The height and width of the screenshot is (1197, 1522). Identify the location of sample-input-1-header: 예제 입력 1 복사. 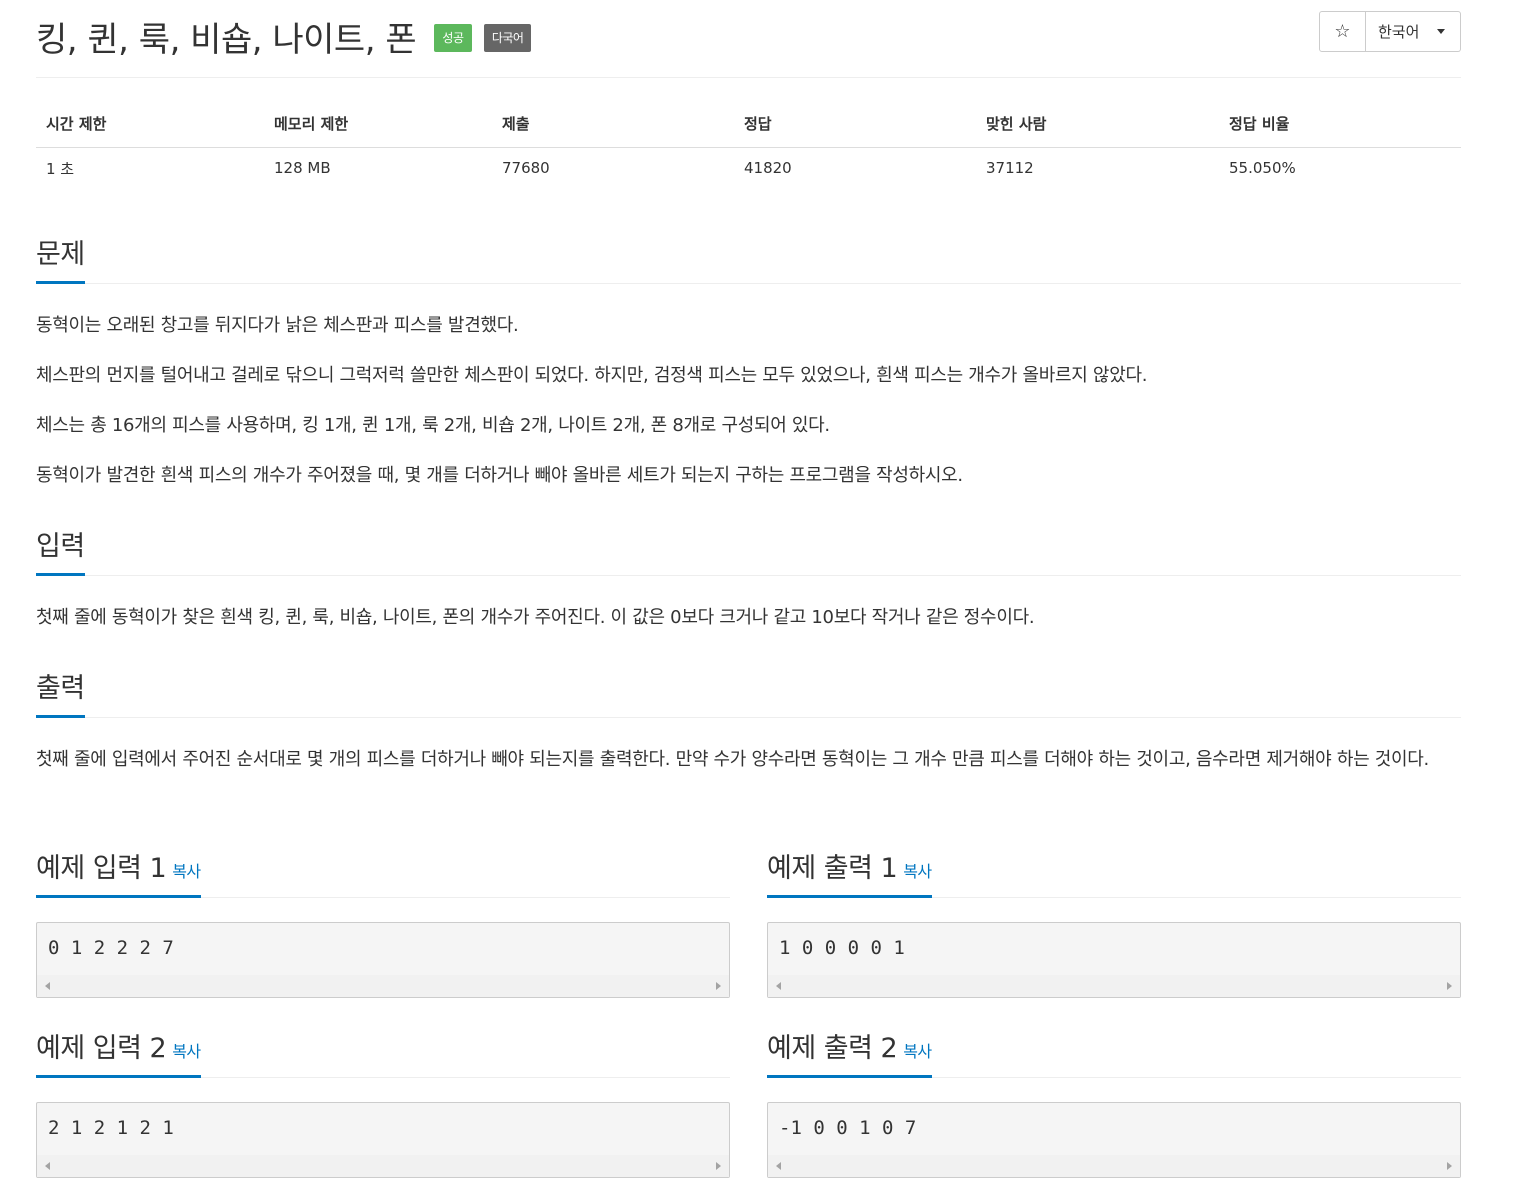
(383, 872).